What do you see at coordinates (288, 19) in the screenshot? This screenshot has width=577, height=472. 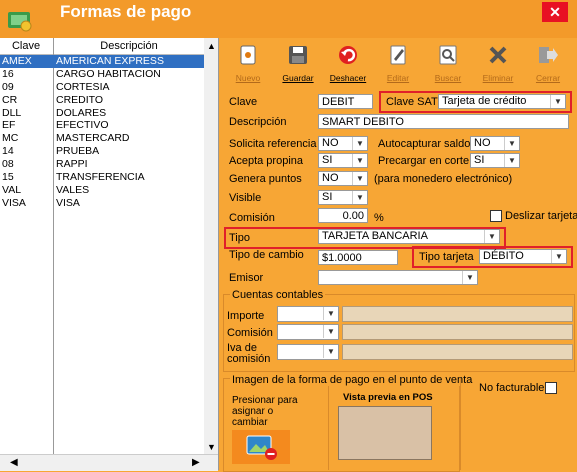 I see `title-bar: Formas de pago ✕` at bounding box center [288, 19].